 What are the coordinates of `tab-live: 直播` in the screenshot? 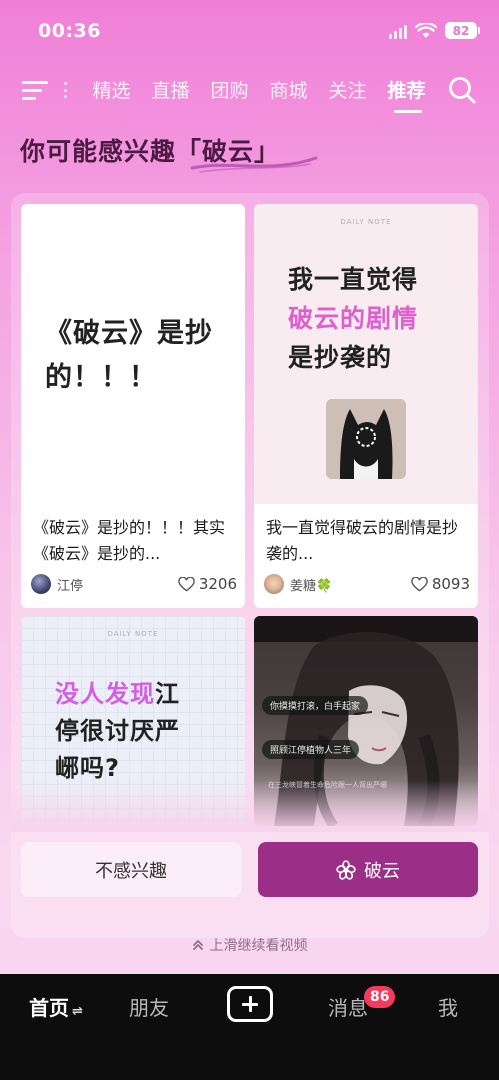 It's located at (170, 89).